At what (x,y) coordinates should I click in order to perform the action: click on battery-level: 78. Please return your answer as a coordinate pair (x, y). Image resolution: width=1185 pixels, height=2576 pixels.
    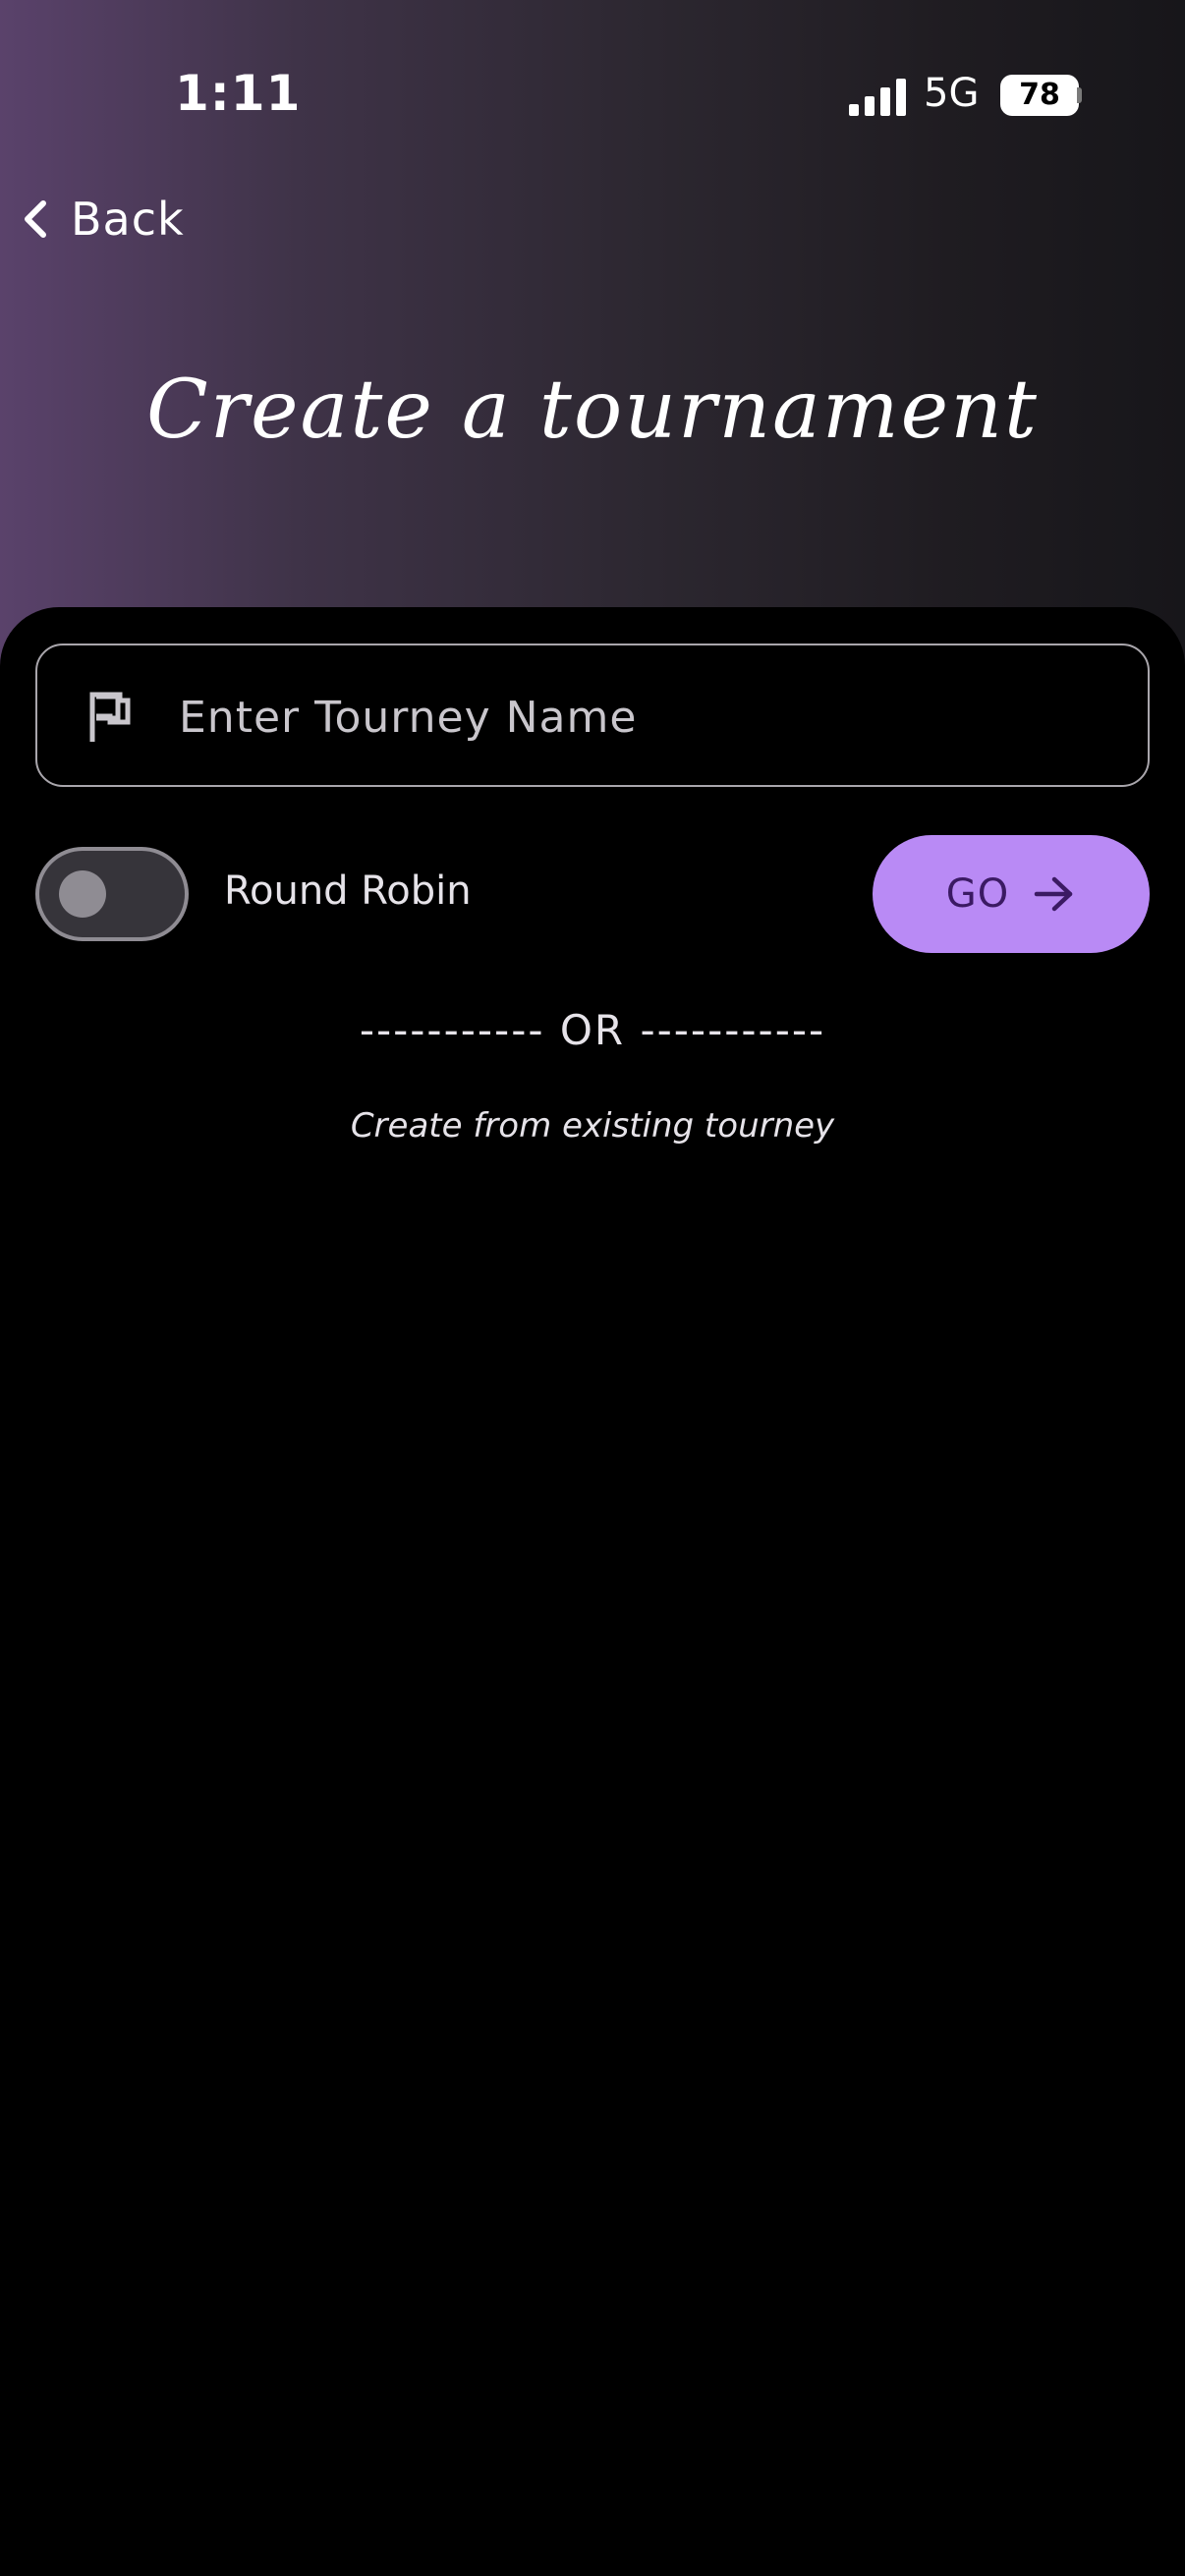
    Looking at the image, I should click on (1040, 95).